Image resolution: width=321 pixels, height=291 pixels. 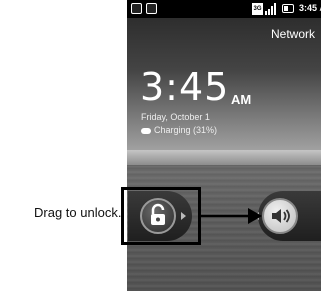 I want to click on drag-to-unlock-caption: Drag to unlock., so click(x=78, y=212).